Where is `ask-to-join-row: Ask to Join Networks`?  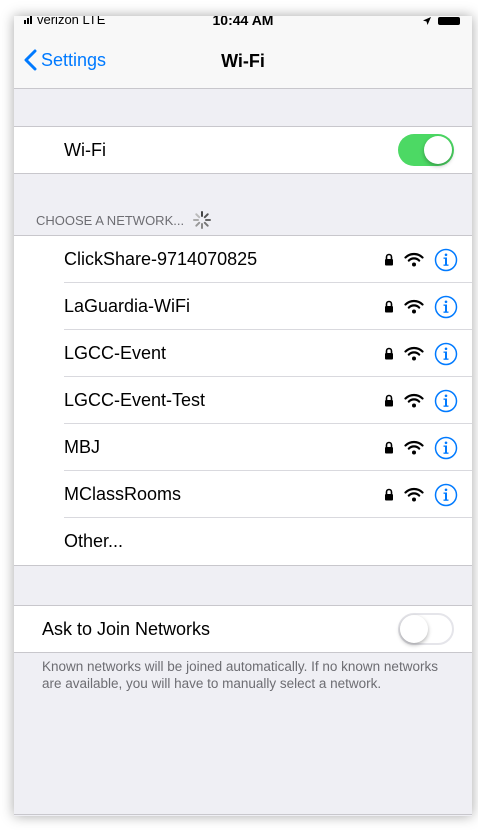
ask-to-join-row: Ask to Join Networks is located at coordinates (243, 629).